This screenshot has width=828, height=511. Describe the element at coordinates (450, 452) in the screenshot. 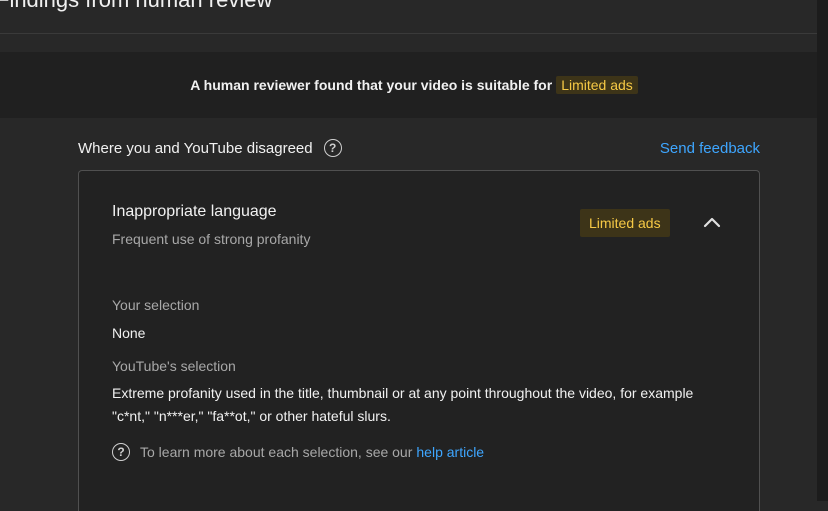

I see `help-article-link: help article` at that location.